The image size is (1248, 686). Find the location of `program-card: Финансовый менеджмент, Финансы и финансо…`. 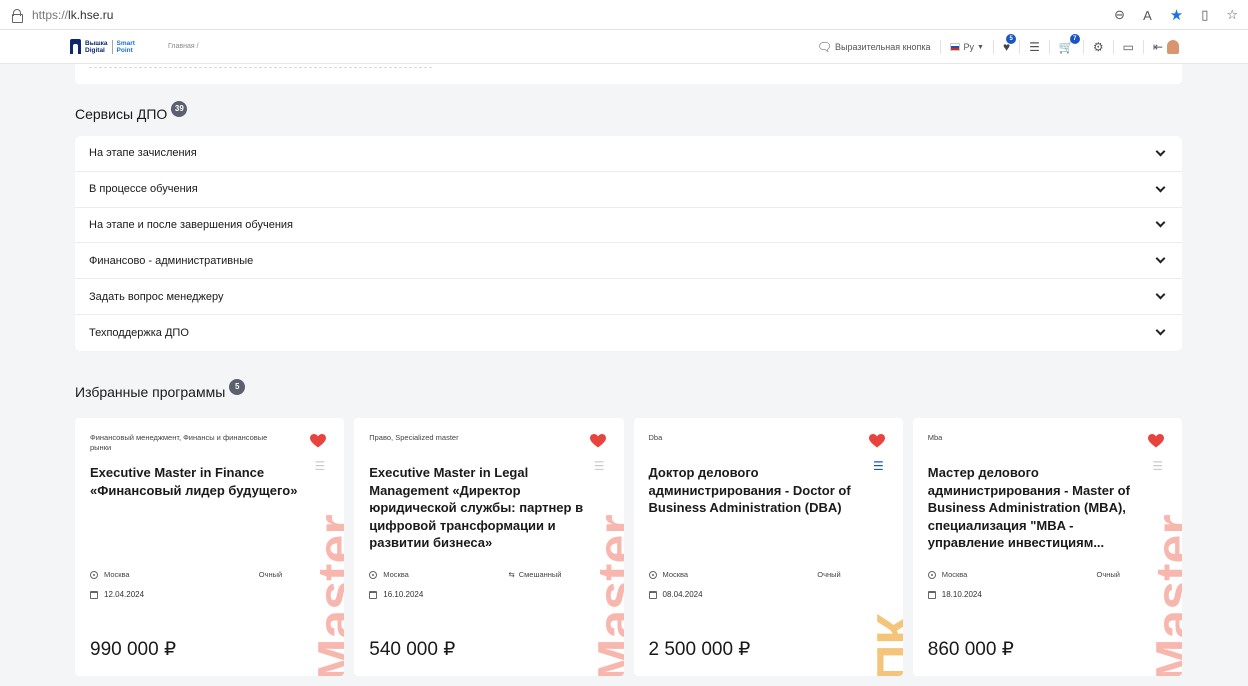

program-card: Финансовый менеджмент, Финансы и финансо… is located at coordinates (210, 547).